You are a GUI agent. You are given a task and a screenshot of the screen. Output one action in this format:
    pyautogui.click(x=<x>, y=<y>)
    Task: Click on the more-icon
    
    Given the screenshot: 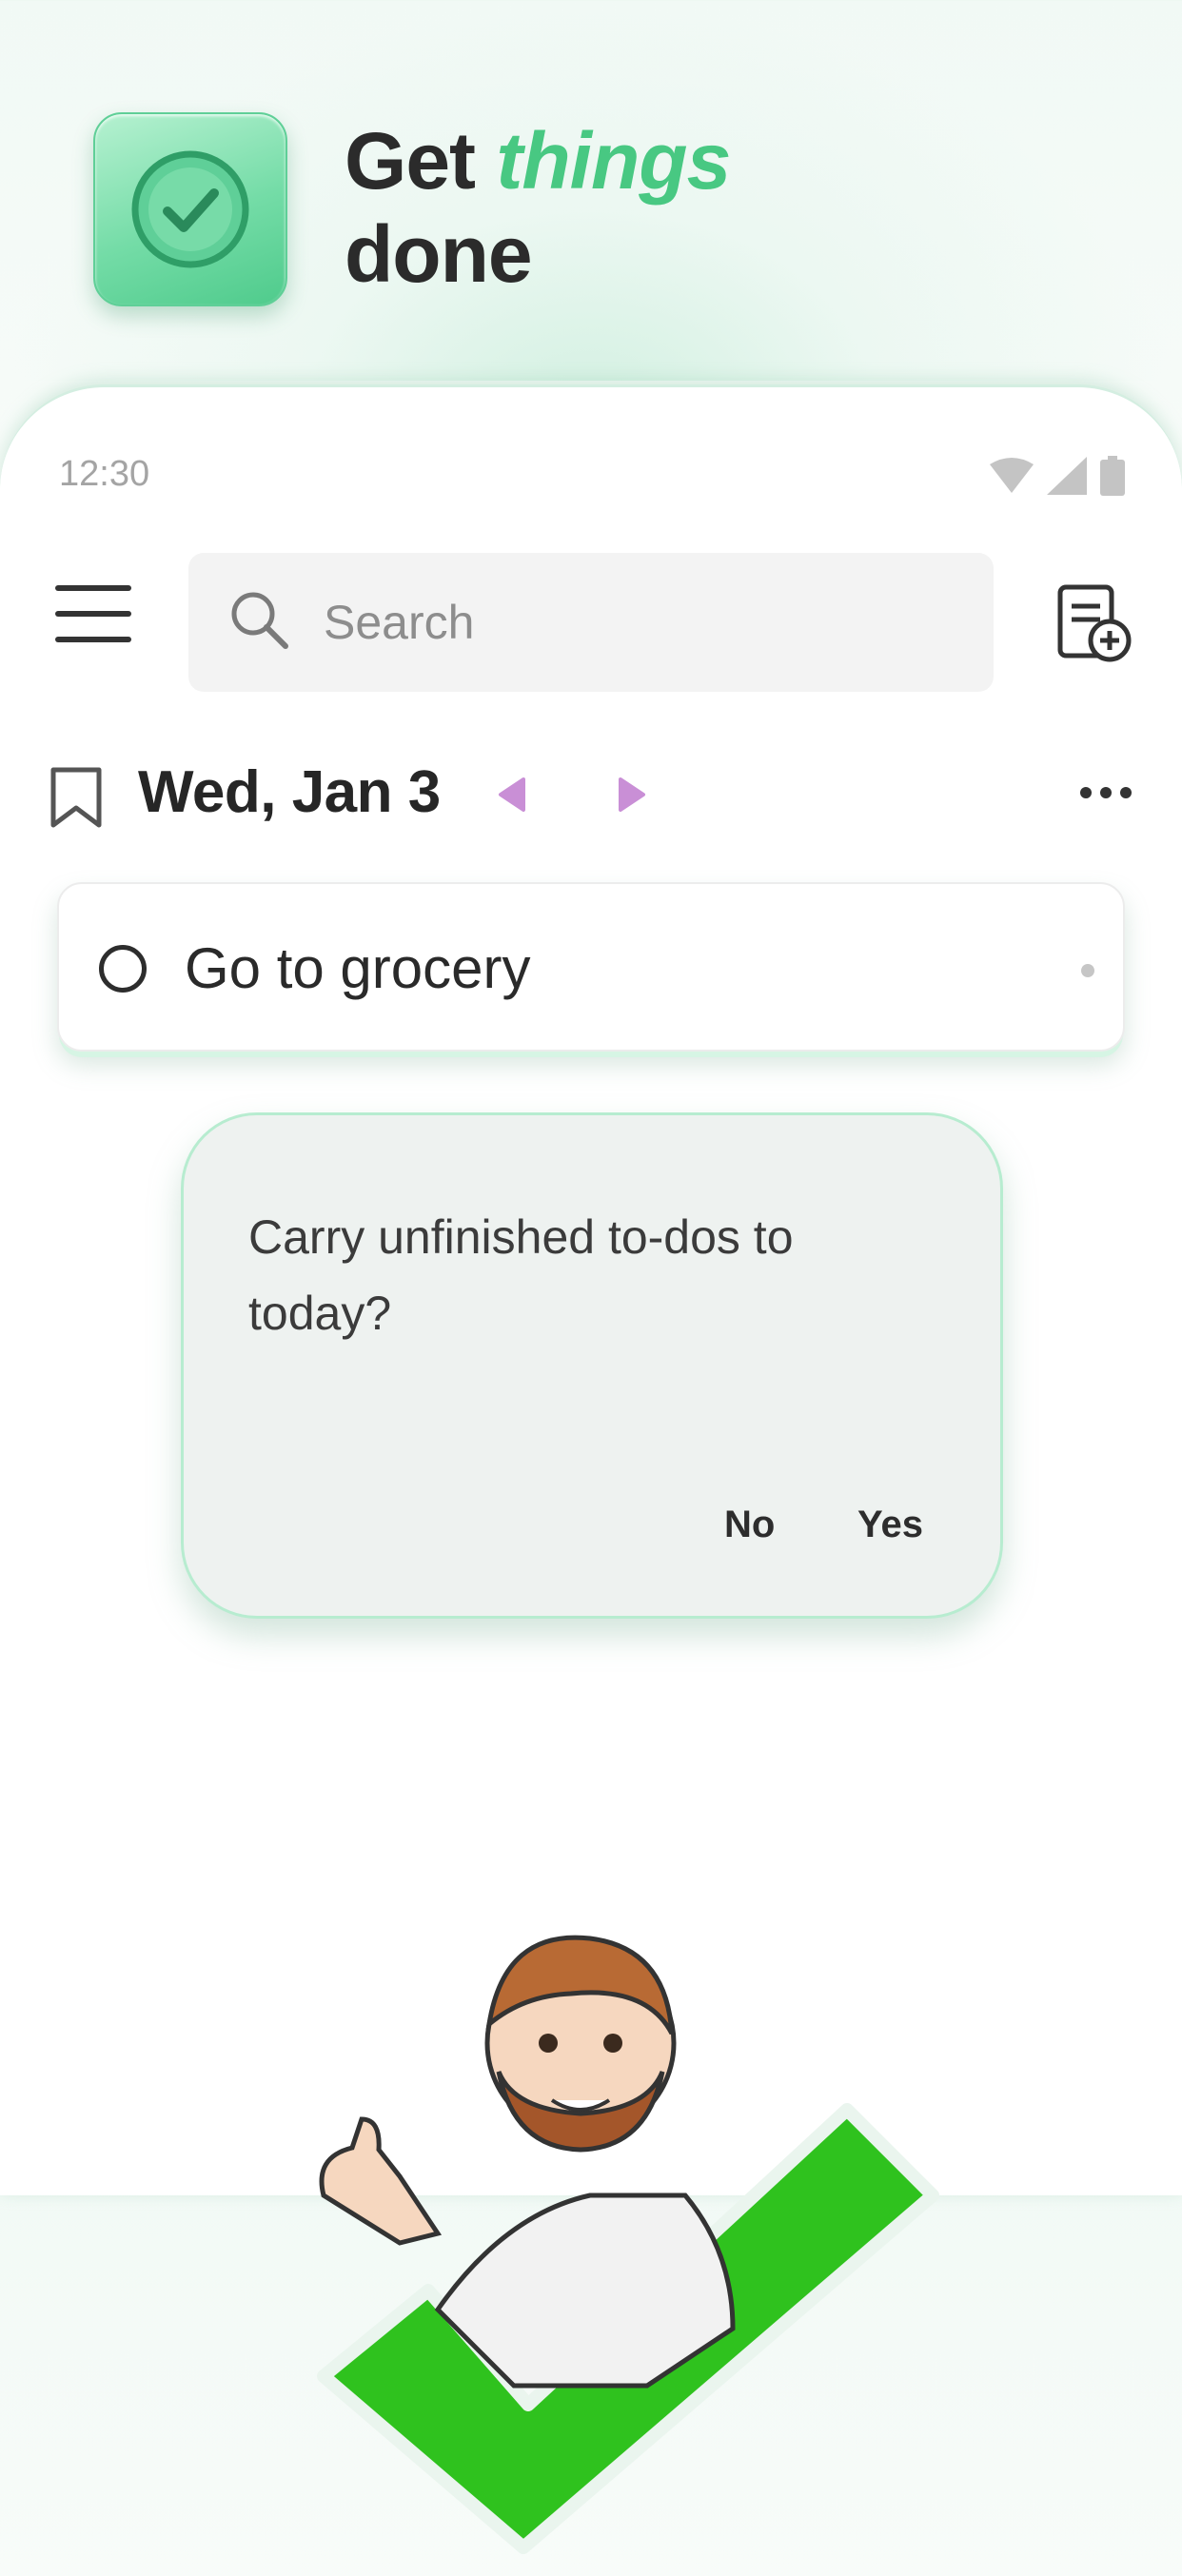 What is the action you would take?
    pyautogui.click(x=1106, y=792)
    